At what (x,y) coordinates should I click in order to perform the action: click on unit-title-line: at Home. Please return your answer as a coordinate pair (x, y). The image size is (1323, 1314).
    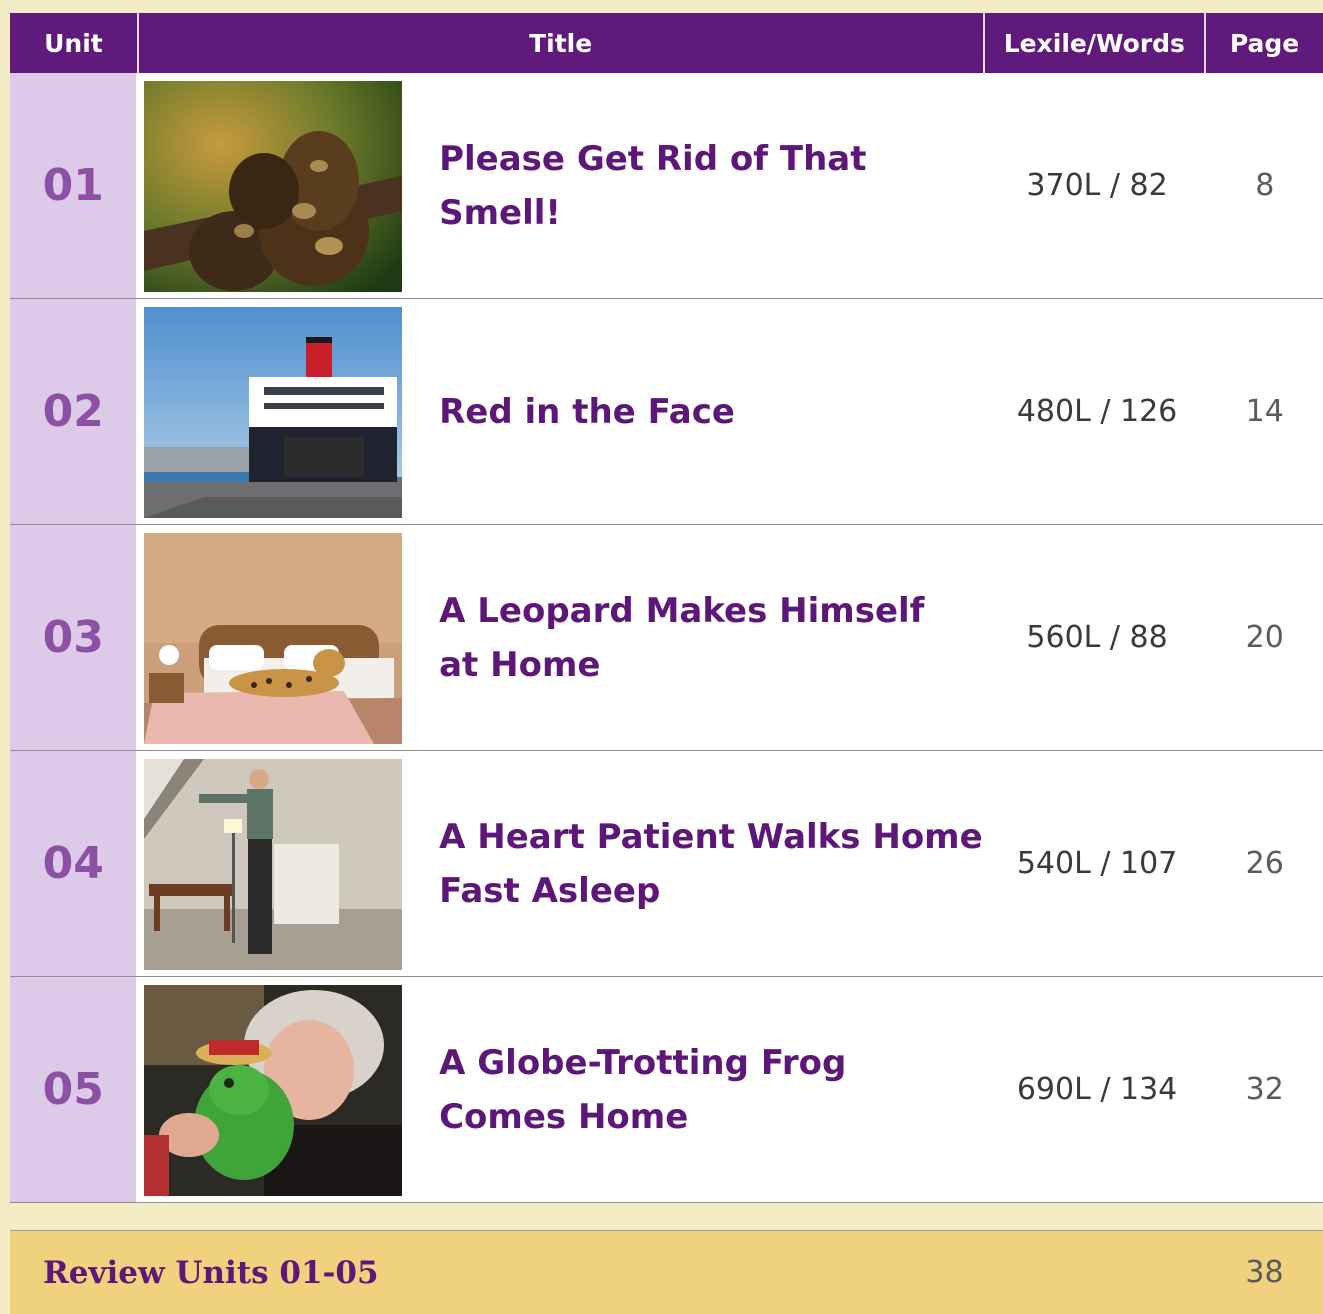
    Looking at the image, I should click on (520, 664).